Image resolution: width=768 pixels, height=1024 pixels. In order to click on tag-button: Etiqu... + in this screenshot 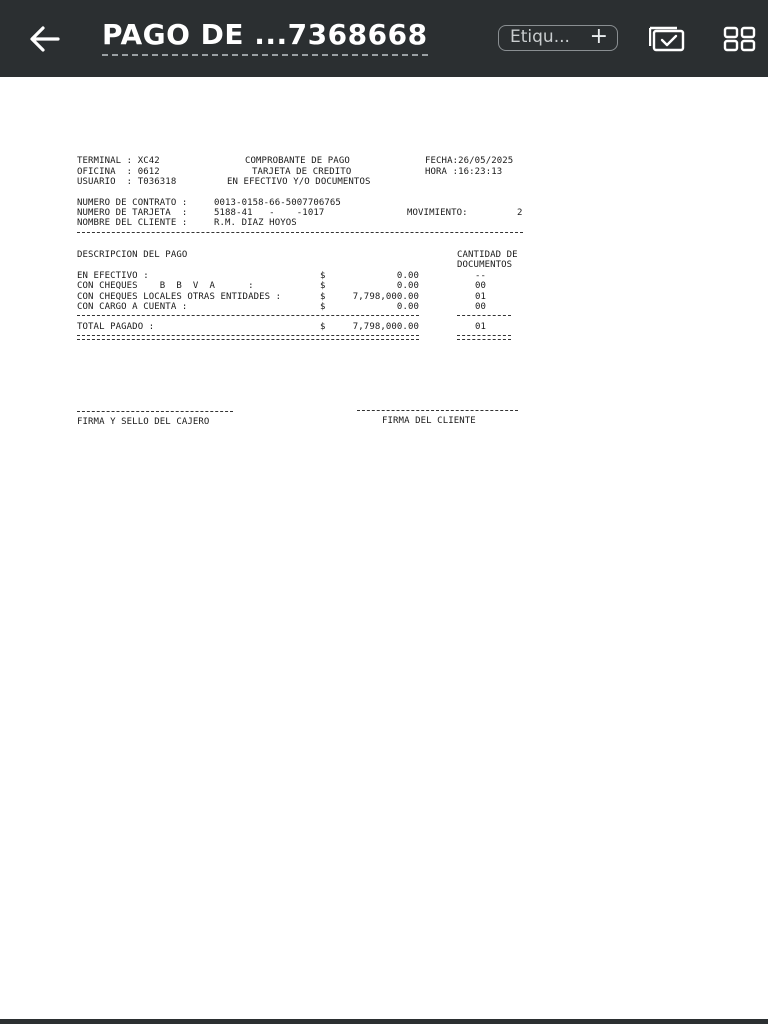, I will do `click(558, 38)`.